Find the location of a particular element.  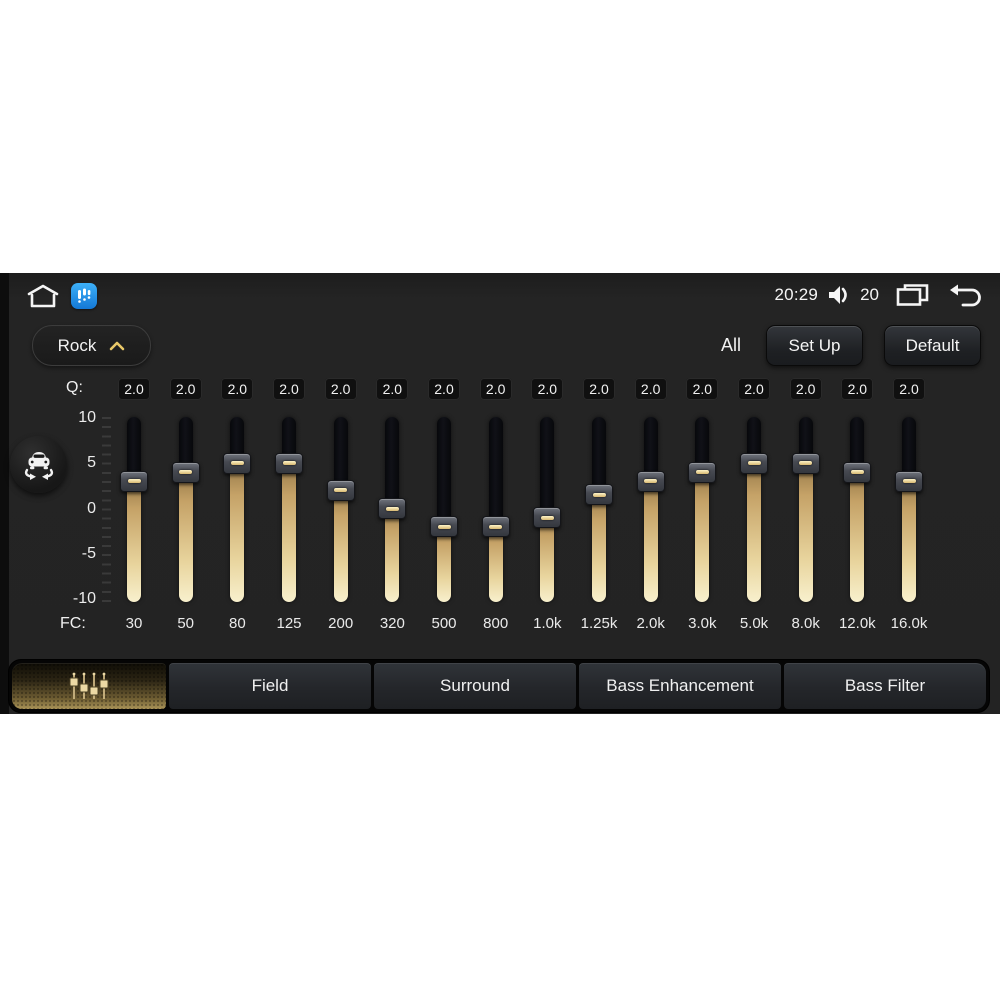

fc-row-label: FC: is located at coordinates (73, 623).